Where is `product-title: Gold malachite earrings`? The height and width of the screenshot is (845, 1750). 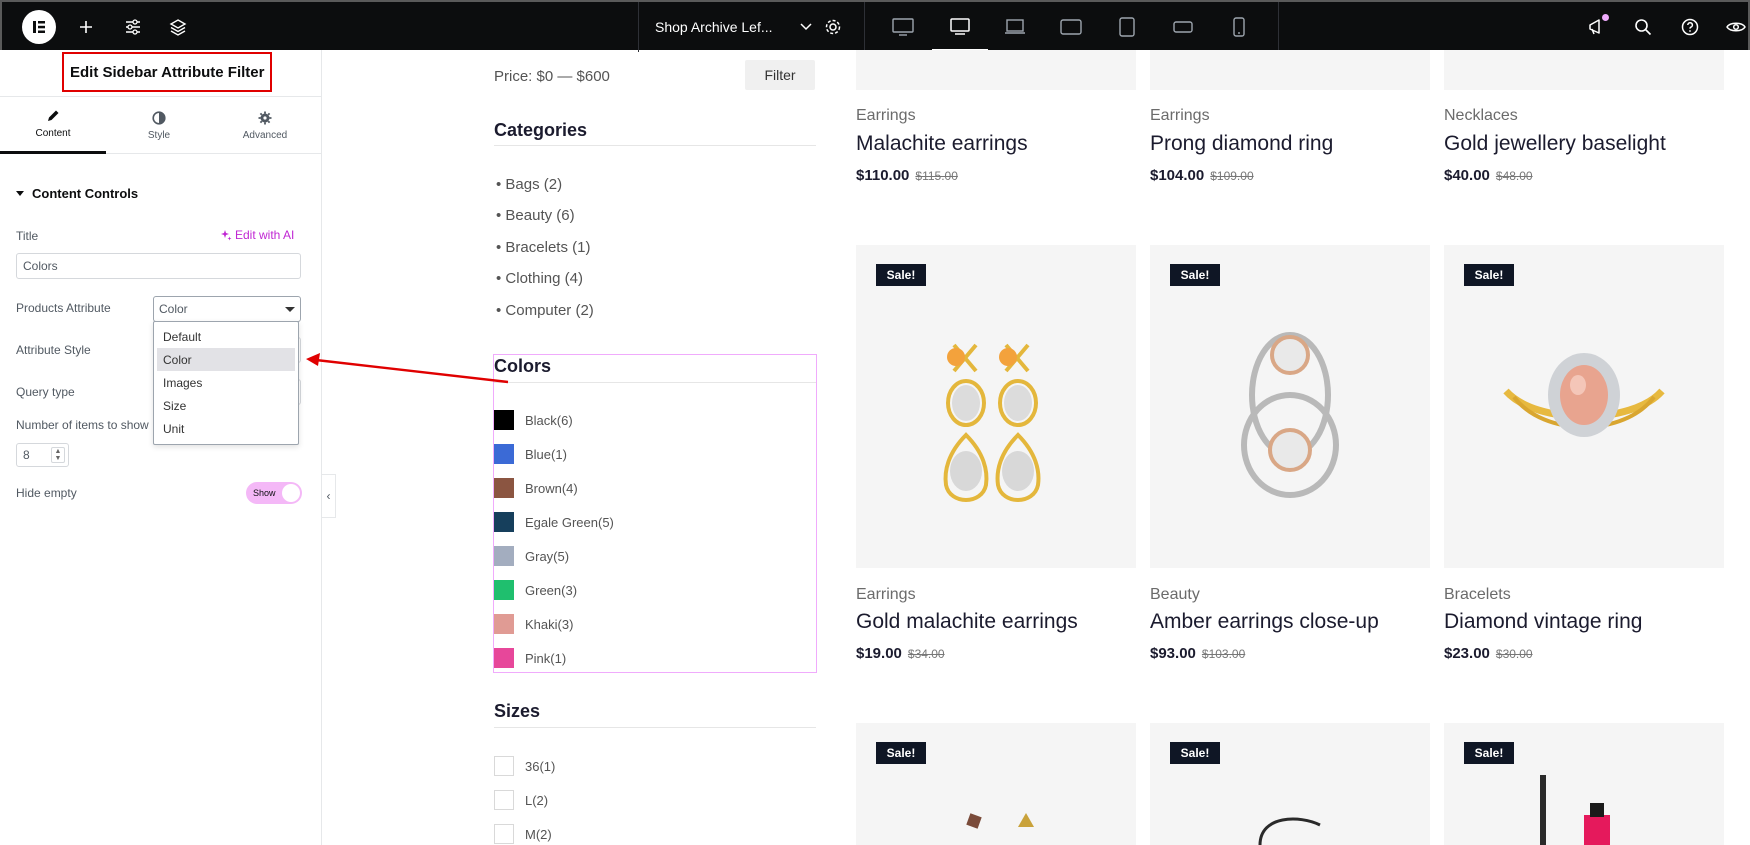 product-title: Gold malachite earrings is located at coordinates (967, 622).